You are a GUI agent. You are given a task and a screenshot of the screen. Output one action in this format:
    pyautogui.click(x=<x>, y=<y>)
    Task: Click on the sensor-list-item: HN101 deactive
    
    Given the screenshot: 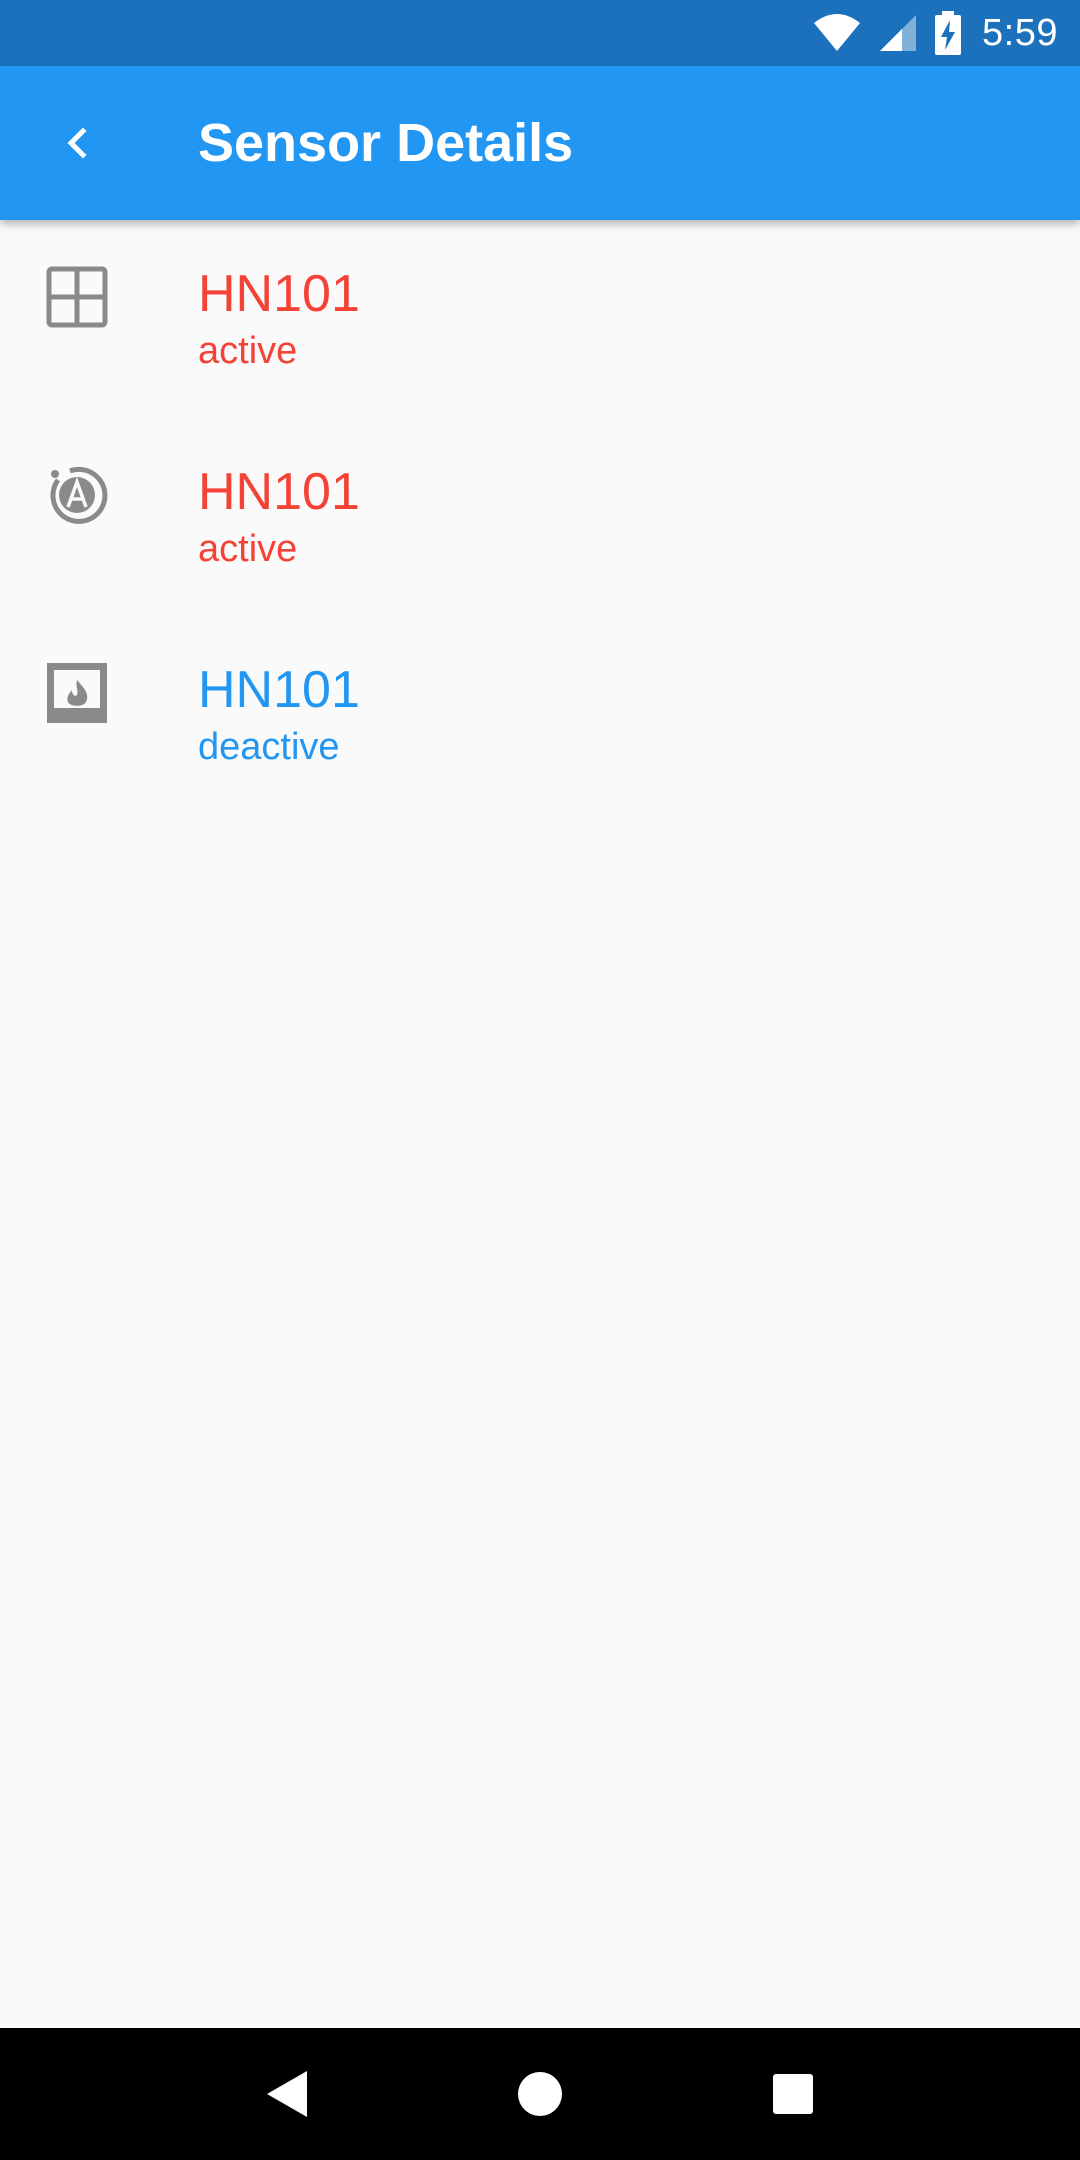 What is the action you would take?
    pyautogui.click(x=540, y=715)
    